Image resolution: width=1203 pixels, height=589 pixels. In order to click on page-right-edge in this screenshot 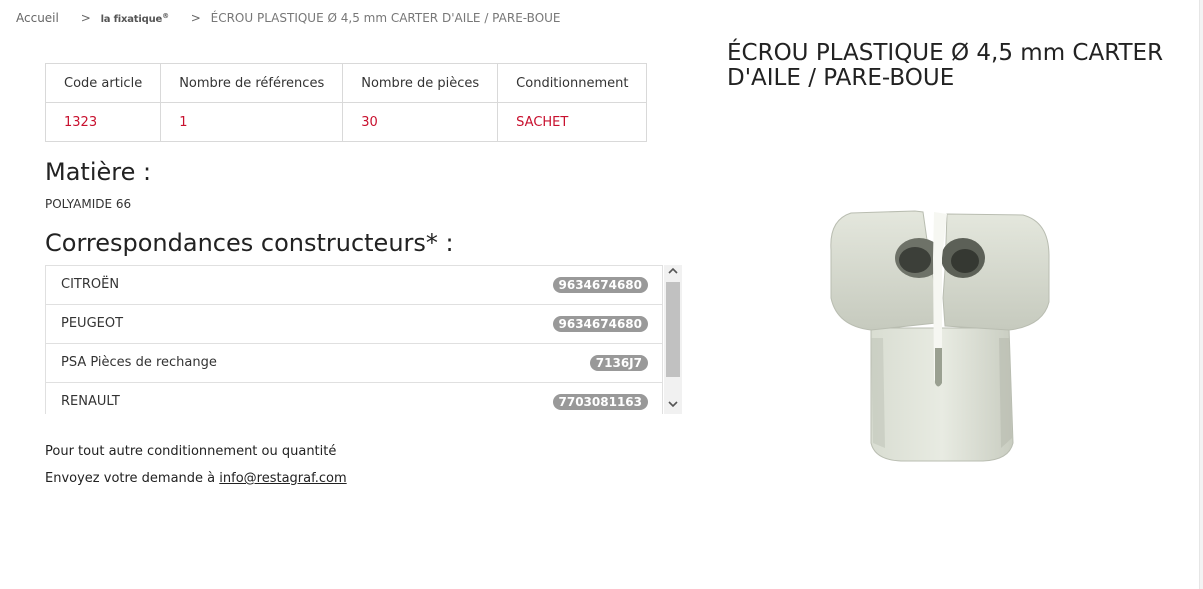, I will do `click(1201, 294)`.